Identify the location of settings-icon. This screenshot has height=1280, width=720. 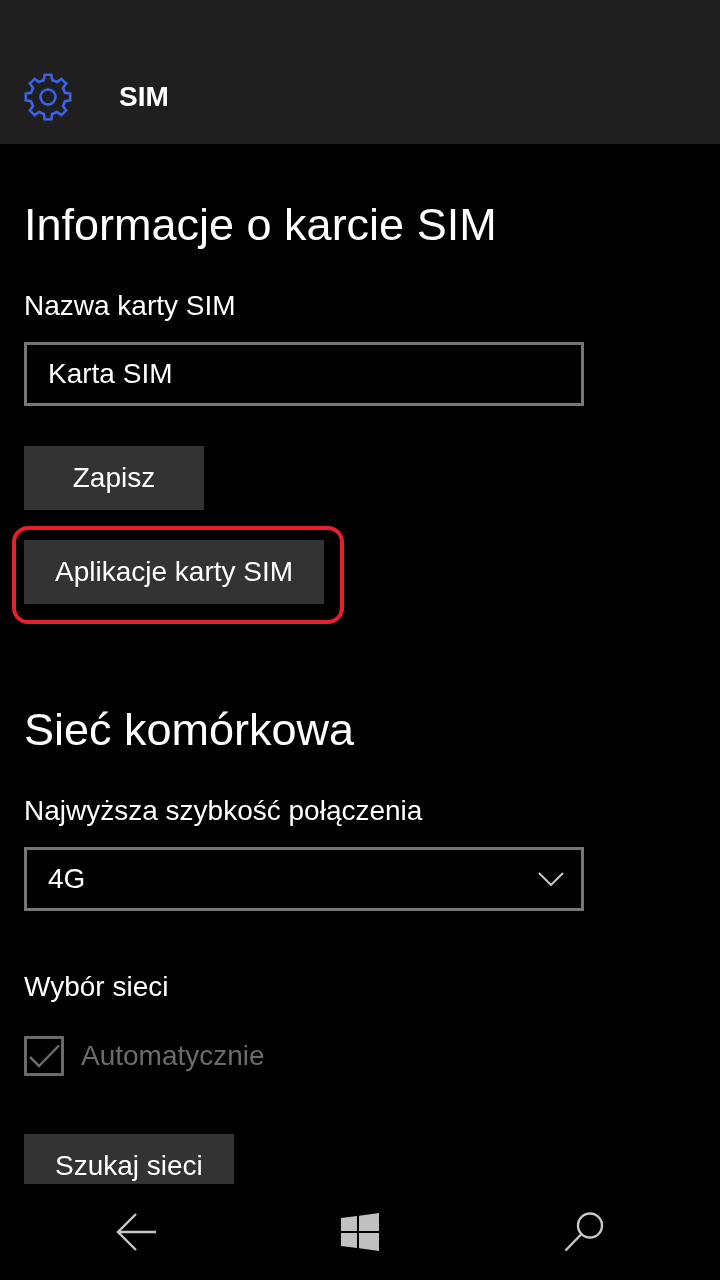
(48, 97).